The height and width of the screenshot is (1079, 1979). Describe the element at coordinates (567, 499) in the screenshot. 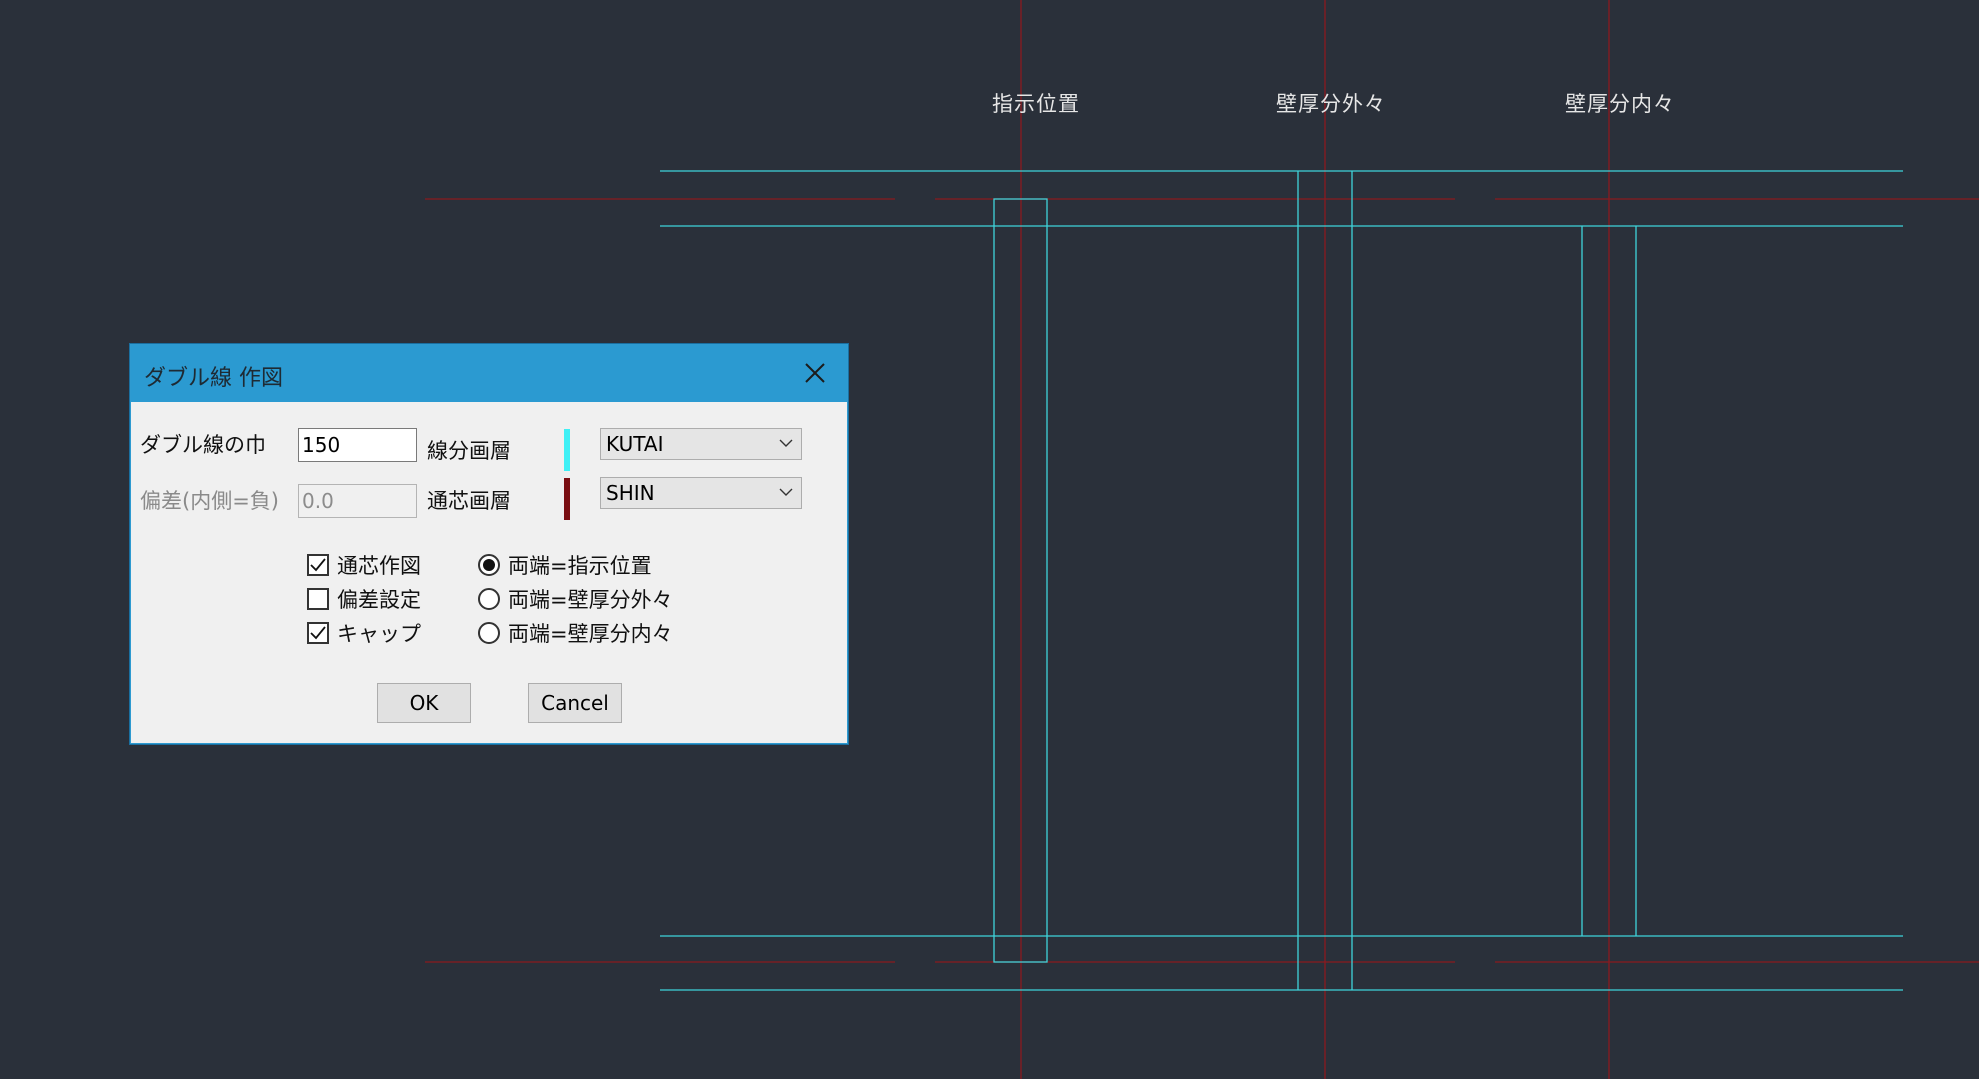

I see `center-layer-color-swatch` at that location.